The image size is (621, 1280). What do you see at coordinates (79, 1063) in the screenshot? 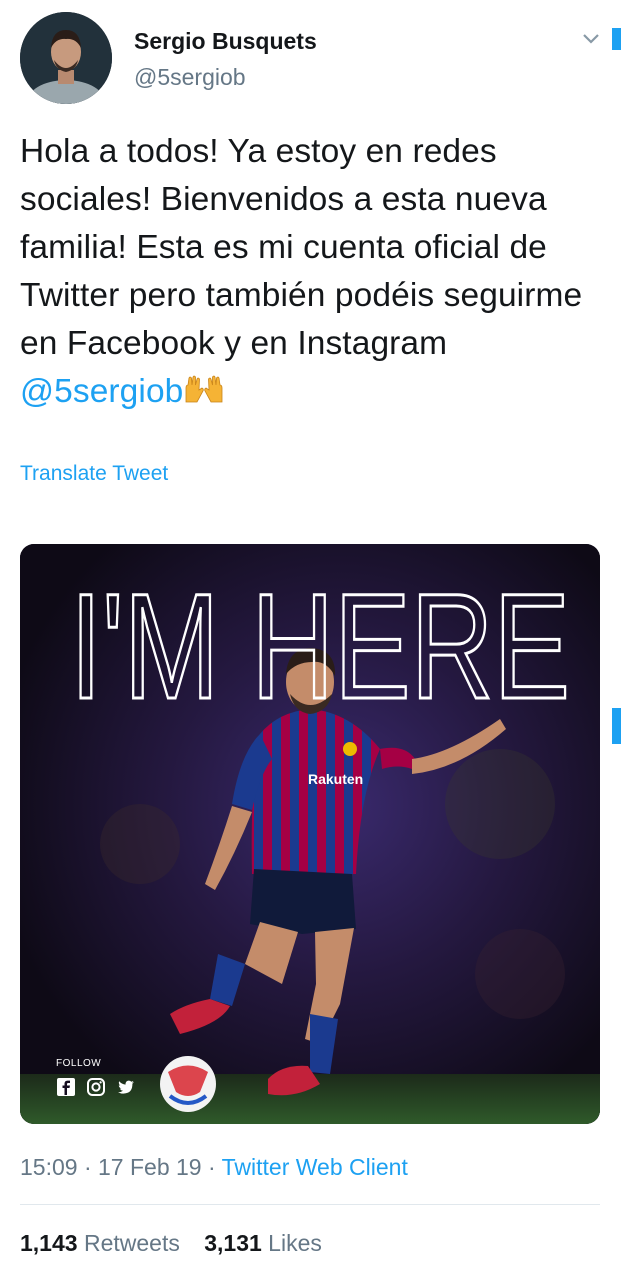
I see `follow-label: FOLLOW` at bounding box center [79, 1063].